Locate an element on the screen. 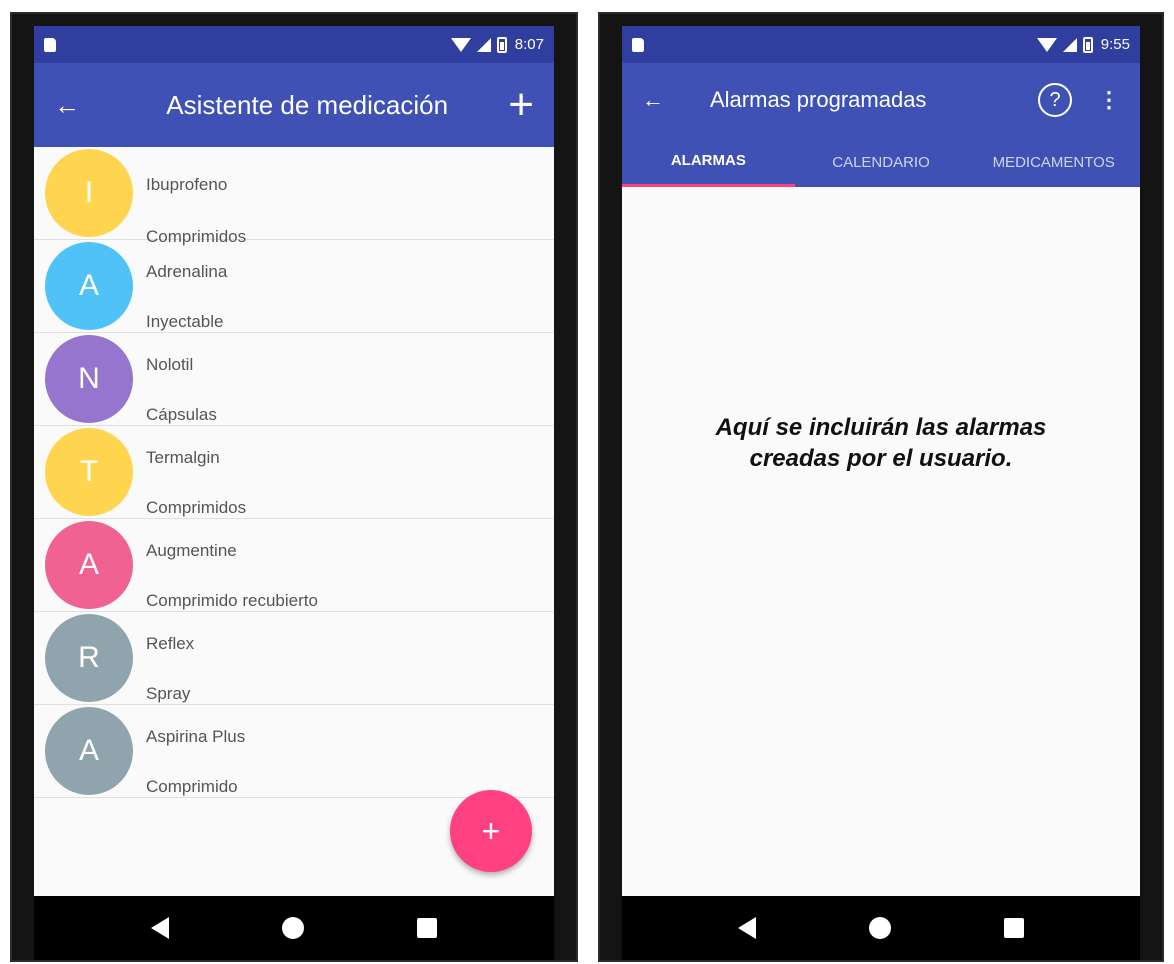  medication-form: Comprimidos is located at coordinates (196, 507).